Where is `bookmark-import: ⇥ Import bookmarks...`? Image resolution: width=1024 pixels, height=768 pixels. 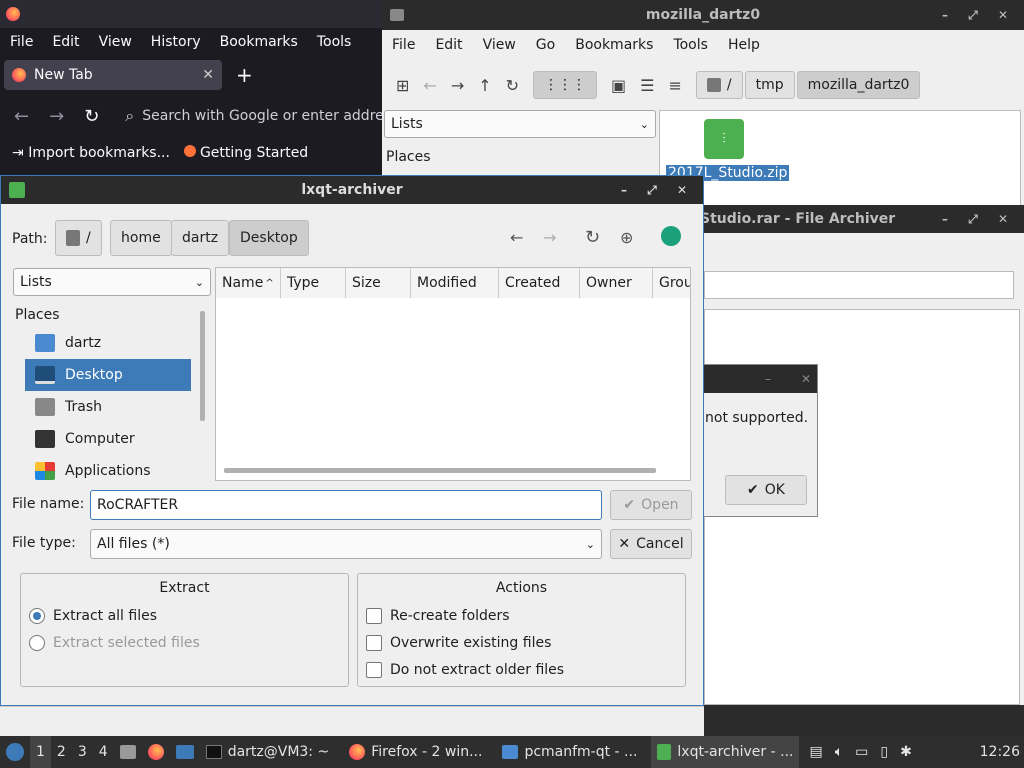 bookmark-import: ⇥ Import bookmarks... is located at coordinates (91, 153).